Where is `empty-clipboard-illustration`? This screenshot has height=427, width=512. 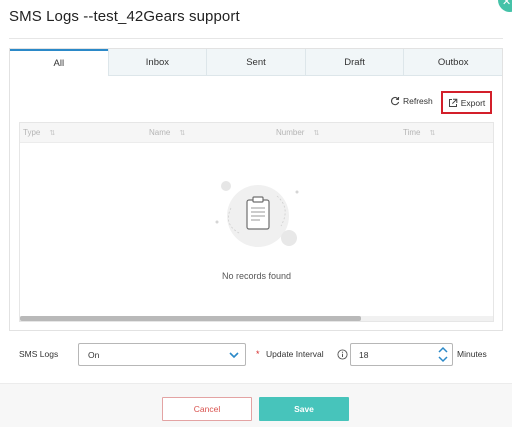
empty-clipboard-illustration is located at coordinates (257, 214).